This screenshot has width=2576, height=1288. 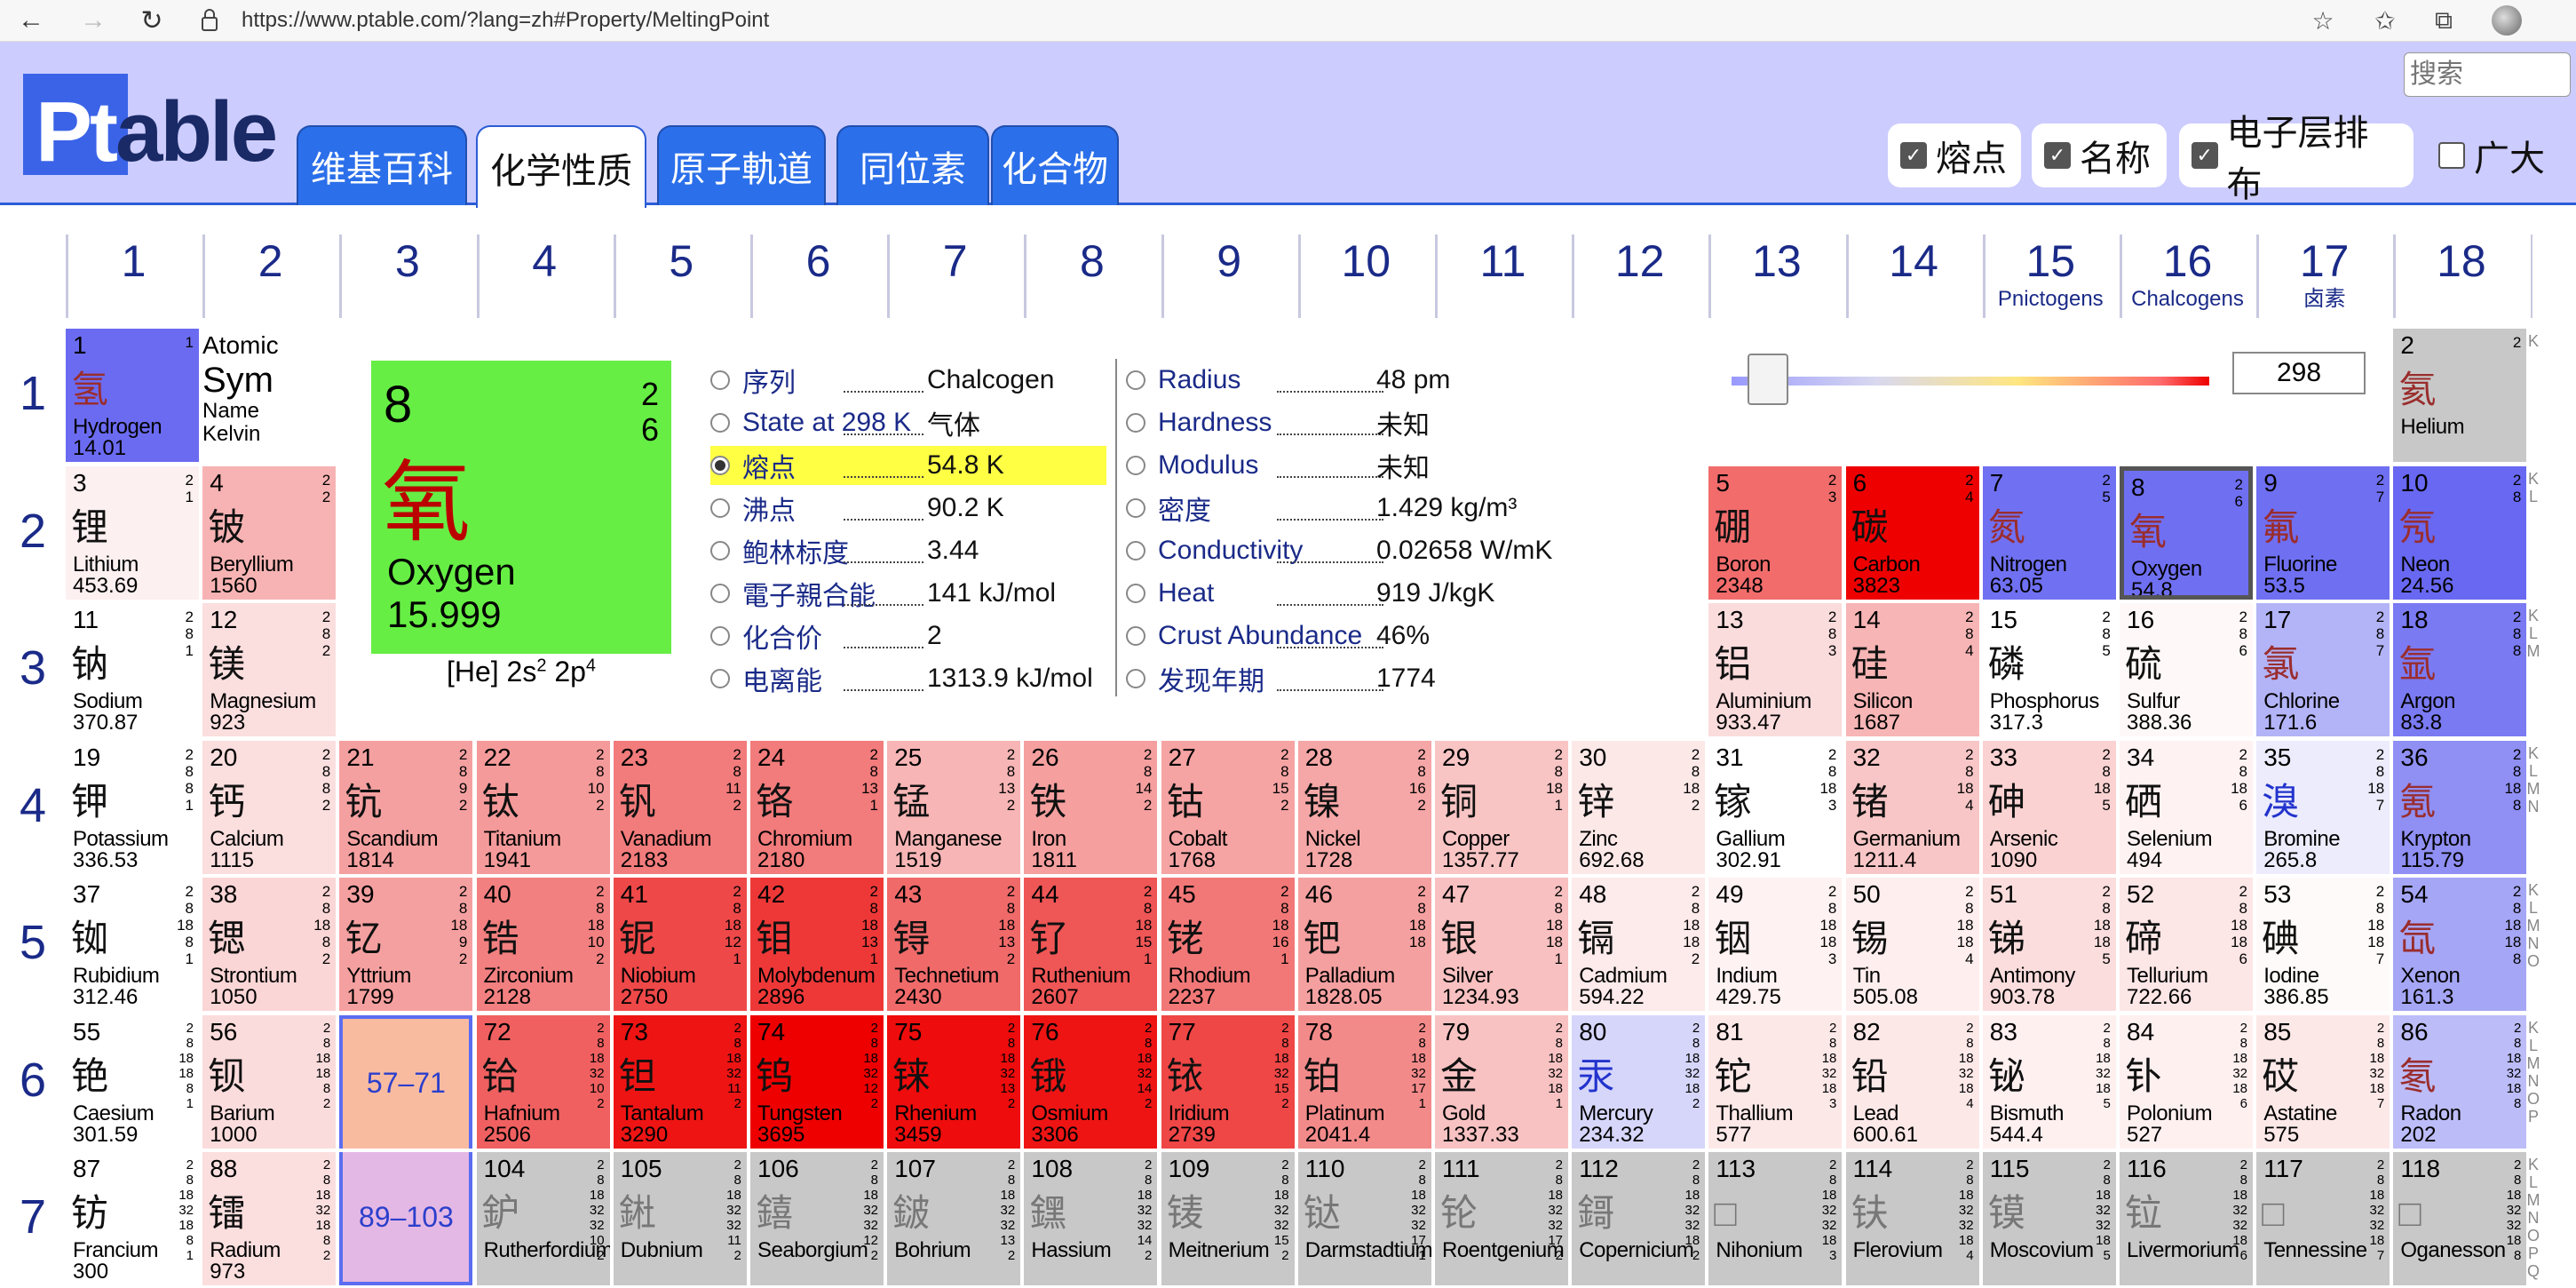 What do you see at coordinates (2460, 944) in the screenshot?
I see `element-cell-xenon: 54 2 8 18 18 8 氙 Xenon 161.3` at bounding box center [2460, 944].